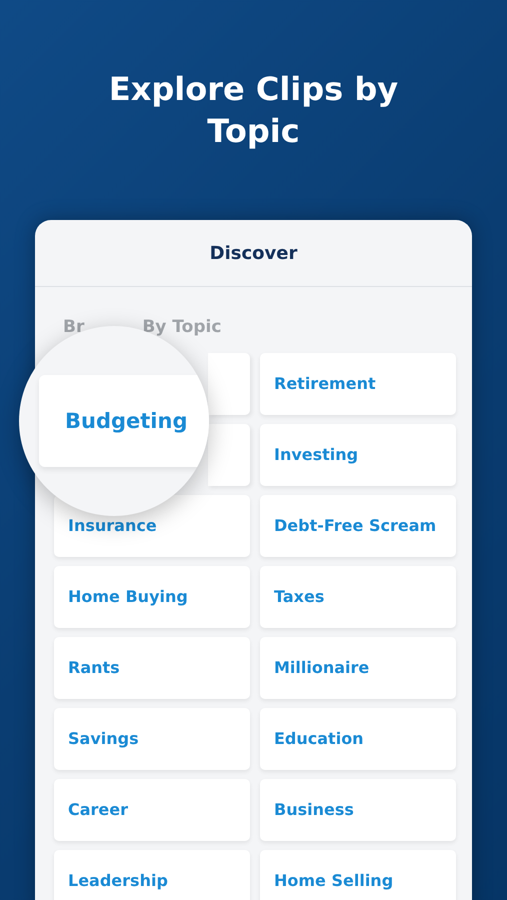  Describe the element at coordinates (152, 875) in the screenshot. I see `topic-tile: Leadership` at that location.